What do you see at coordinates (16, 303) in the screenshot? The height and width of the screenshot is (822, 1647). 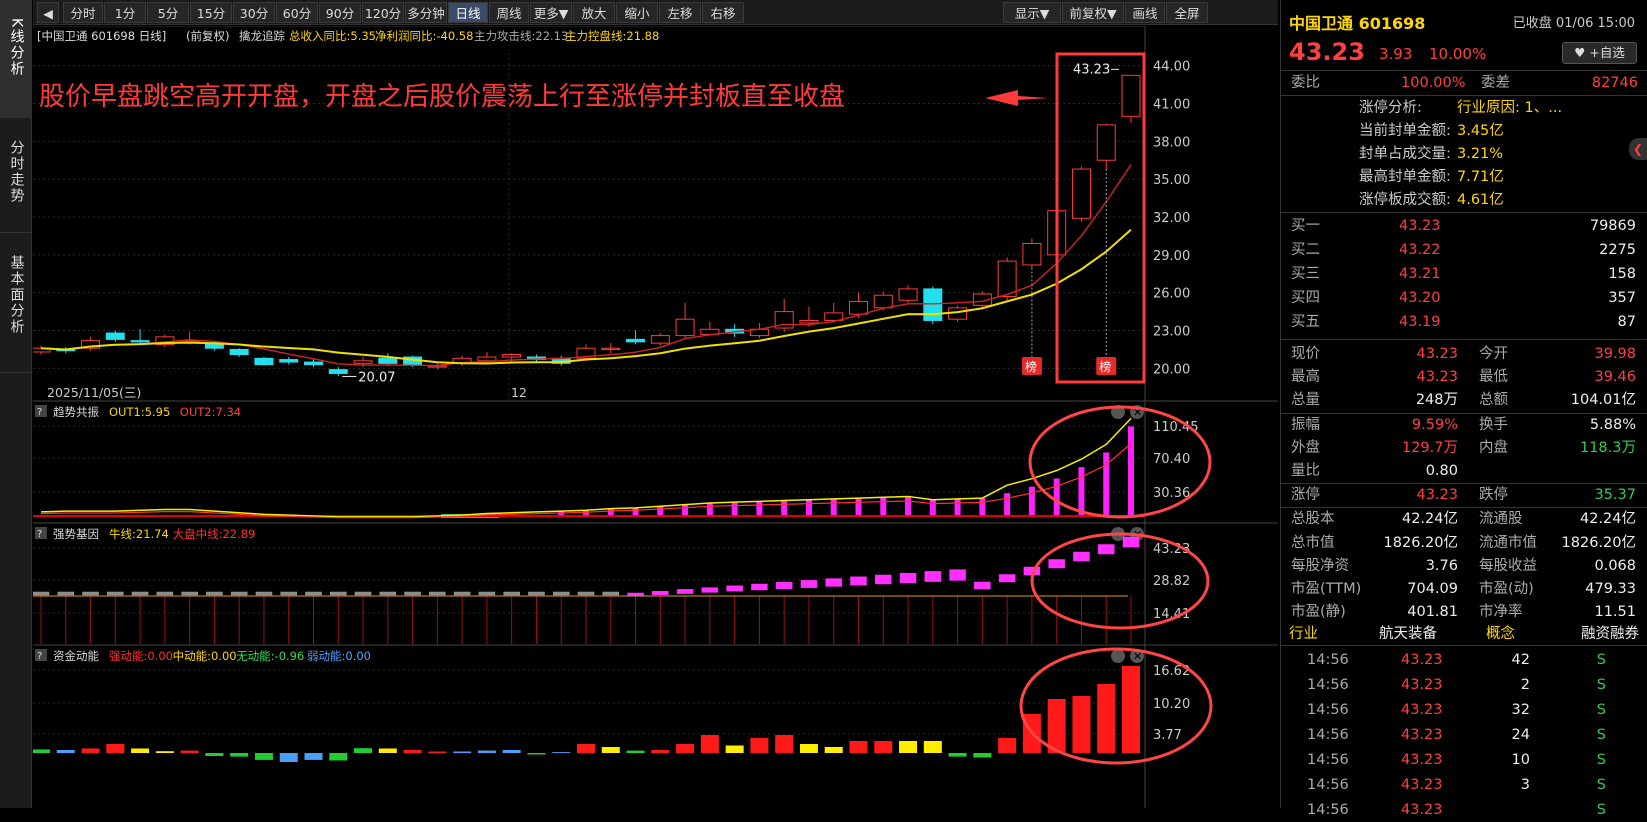 I see `tab-fundamentals: 基本面分析` at bounding box center [16, 303].